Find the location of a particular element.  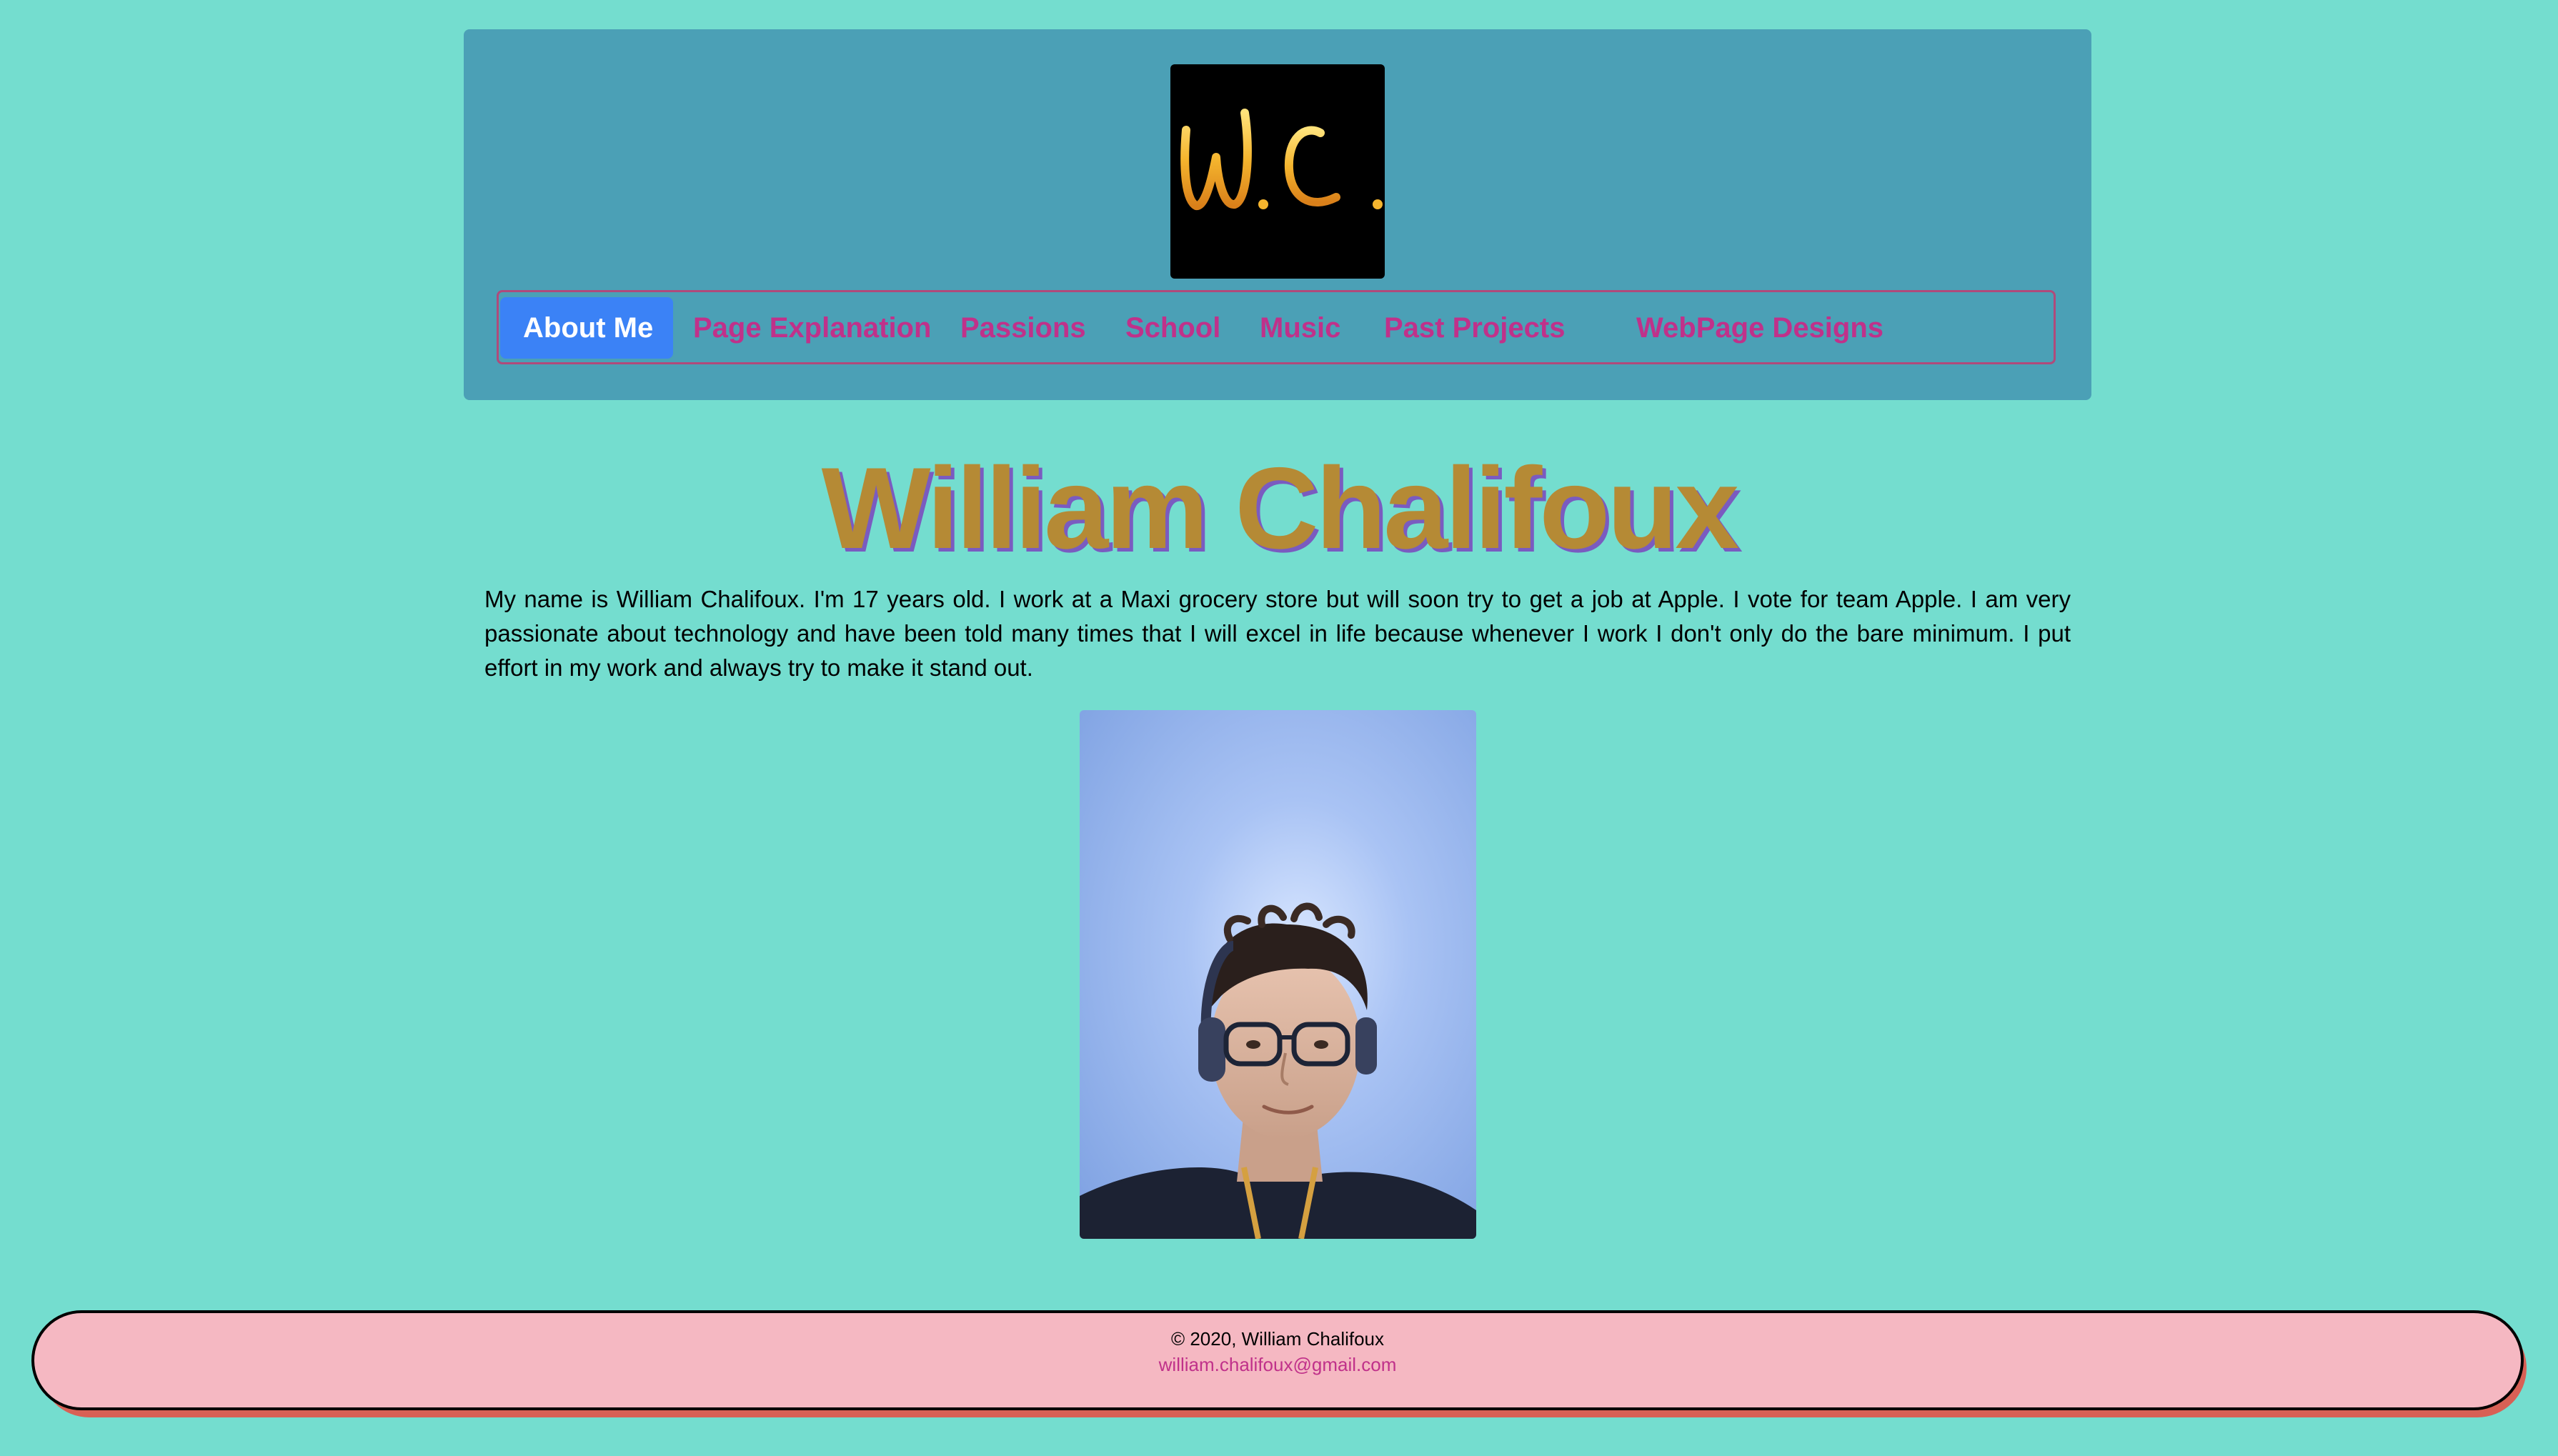

nav-item-past-projects: Past Projects is located at coordinates (1474, 328).